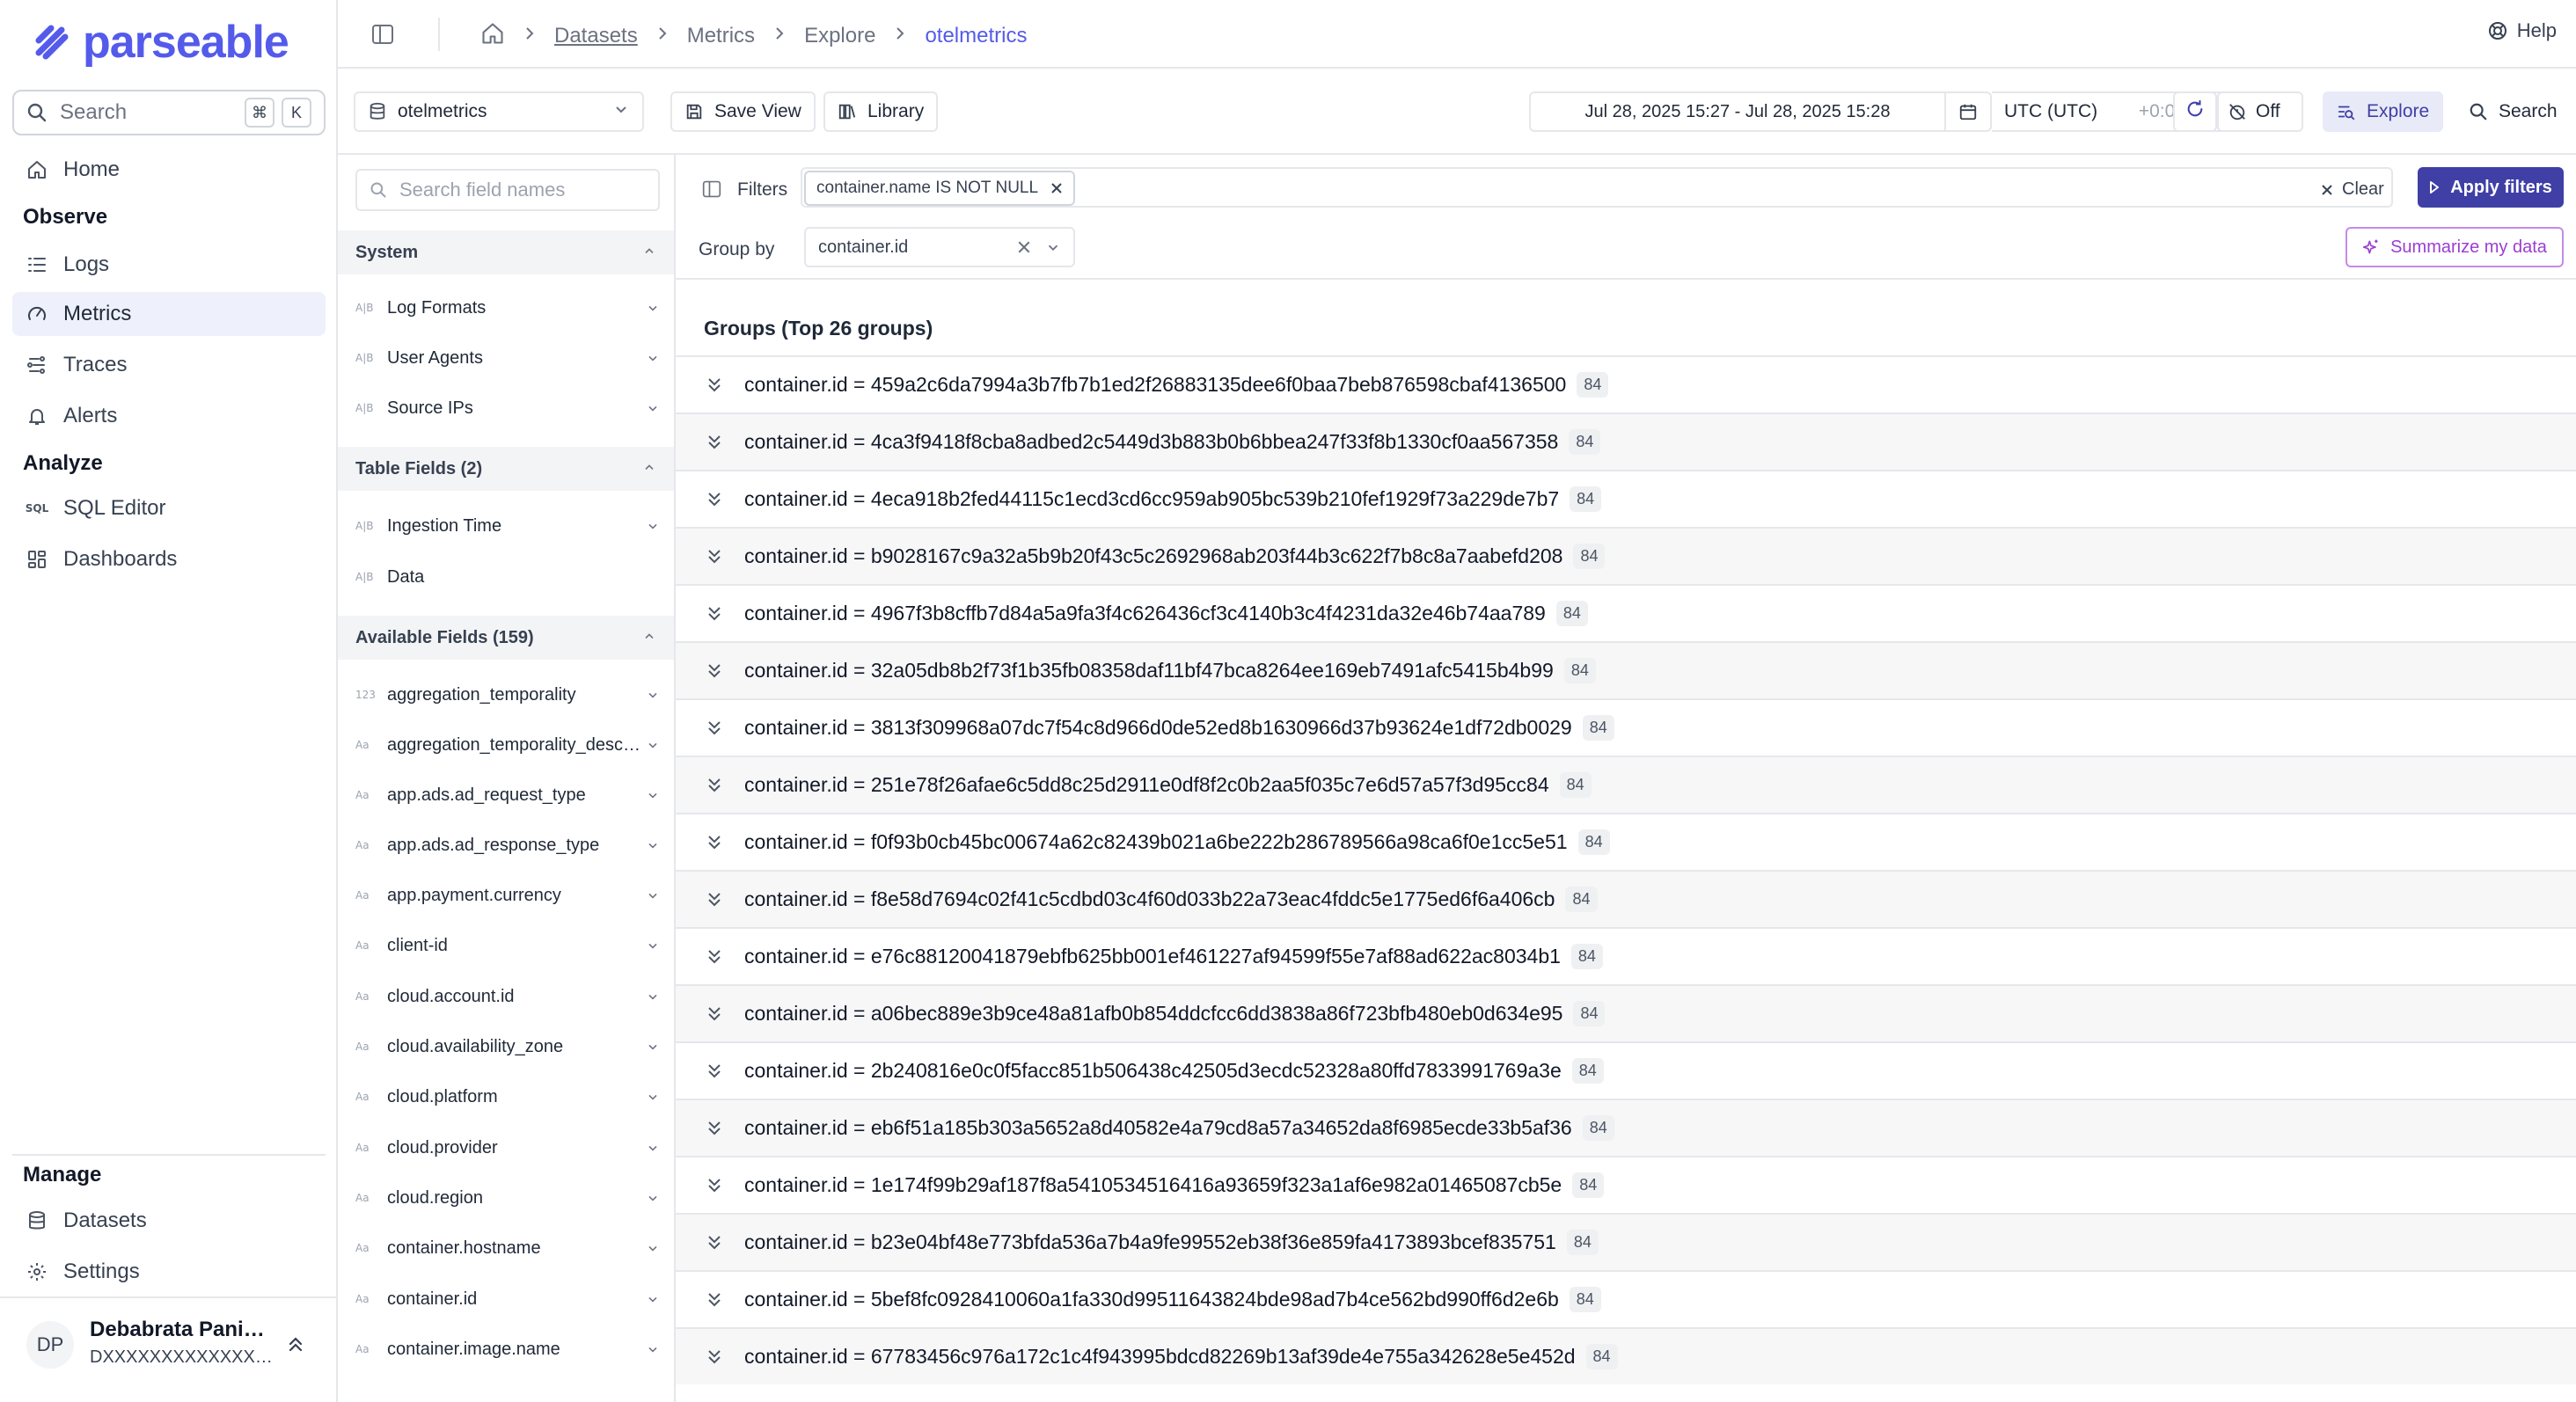 The height and width of the screenshot is (1402, 2576). I want to click on sidebar-item-alerts: Alerts, so click(169, 416).